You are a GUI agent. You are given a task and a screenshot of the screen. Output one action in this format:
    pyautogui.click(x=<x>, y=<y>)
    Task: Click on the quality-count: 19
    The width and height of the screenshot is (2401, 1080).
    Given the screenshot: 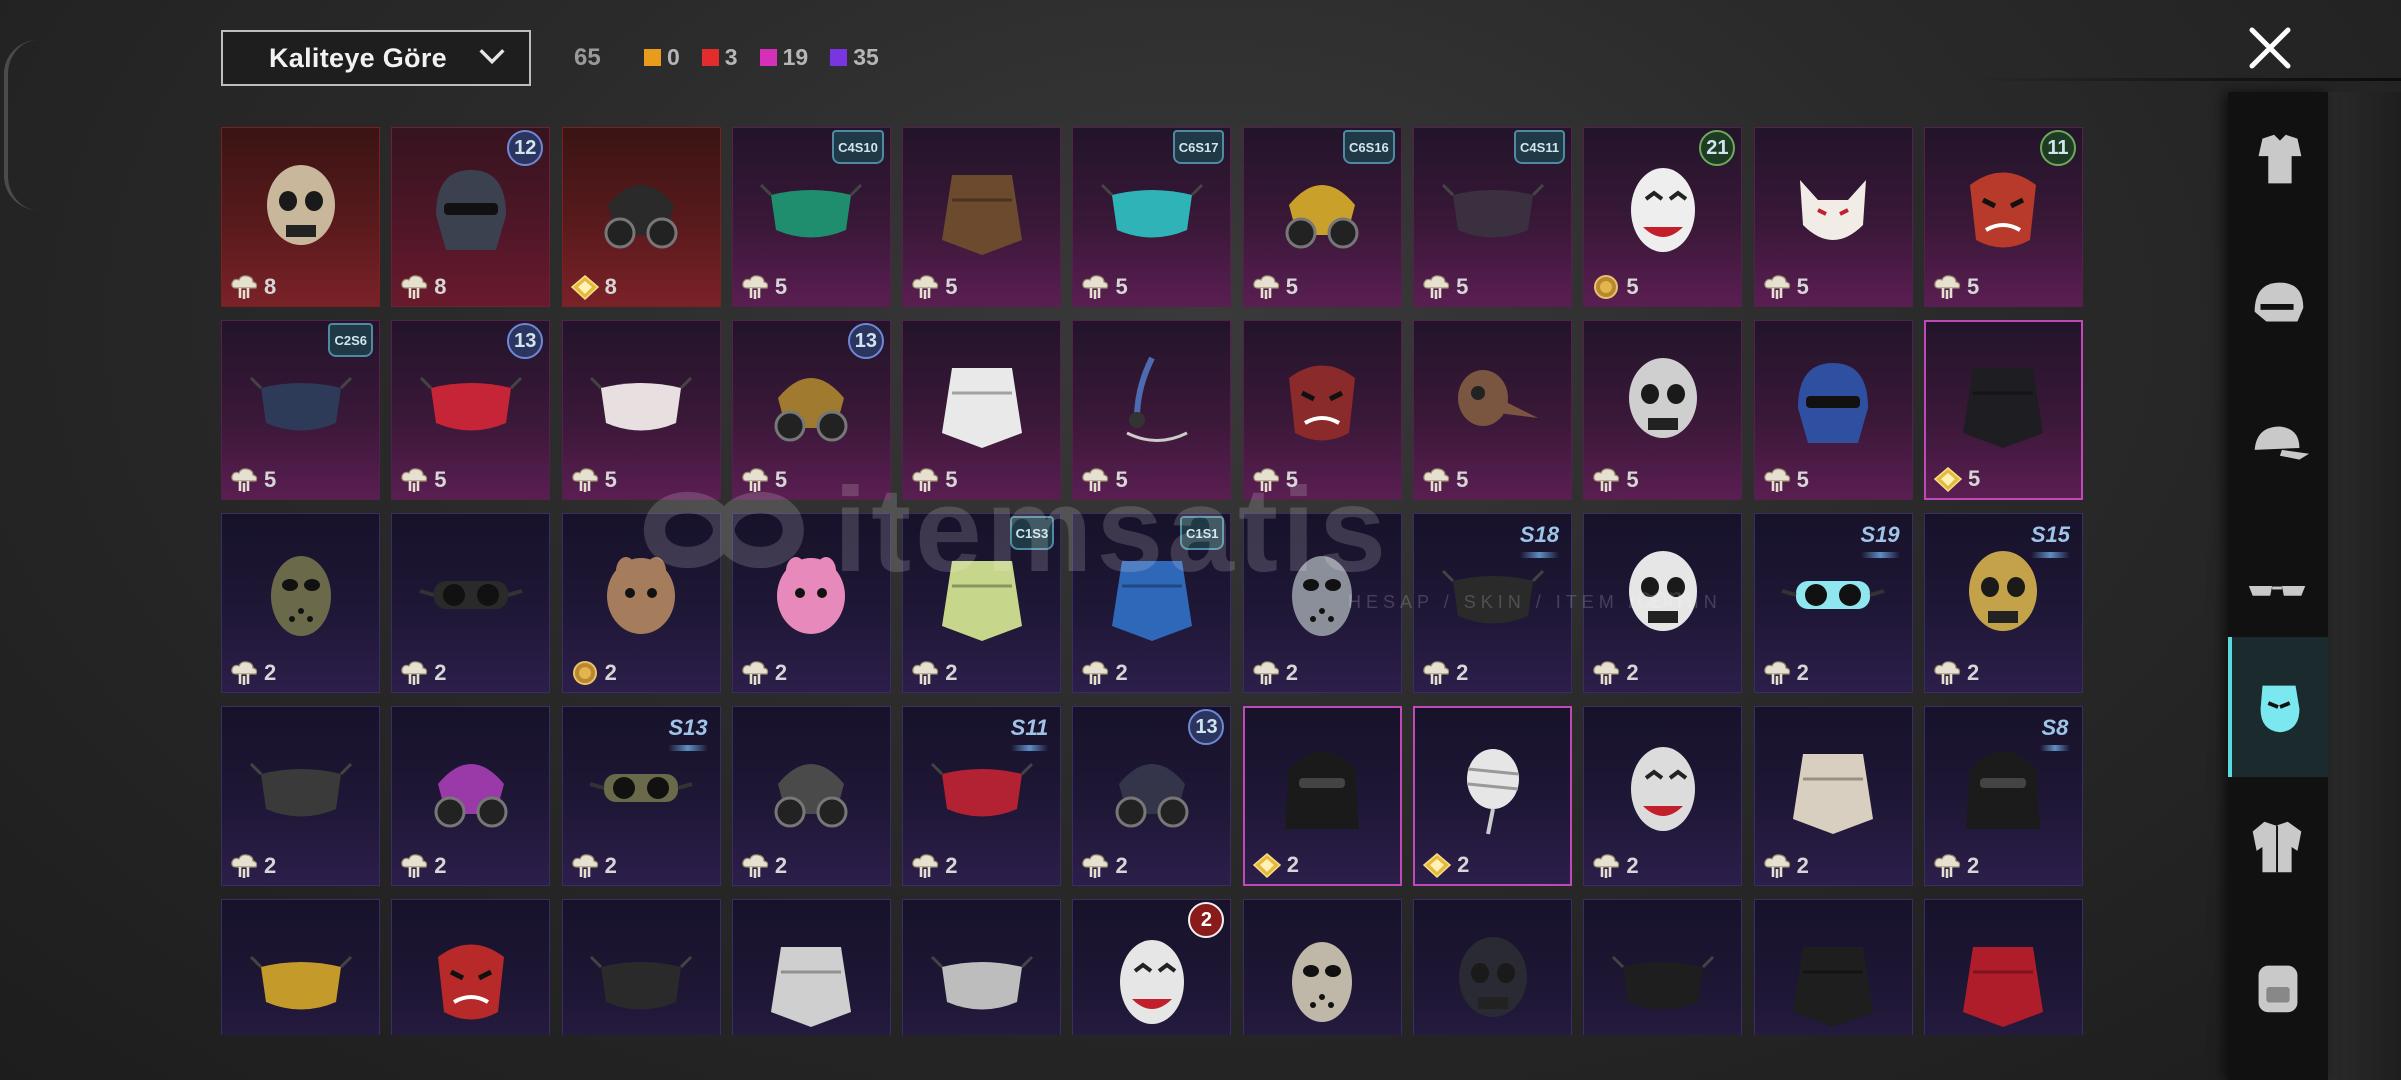 What is the action you would take?
    pyautogui.click(x=783, y=57)
    